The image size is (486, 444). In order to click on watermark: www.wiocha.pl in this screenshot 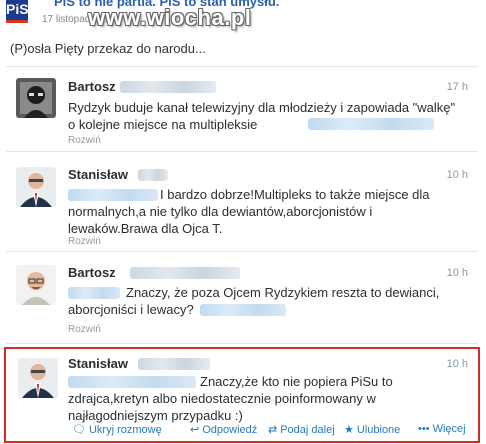, I will do `click(170, 17)`.